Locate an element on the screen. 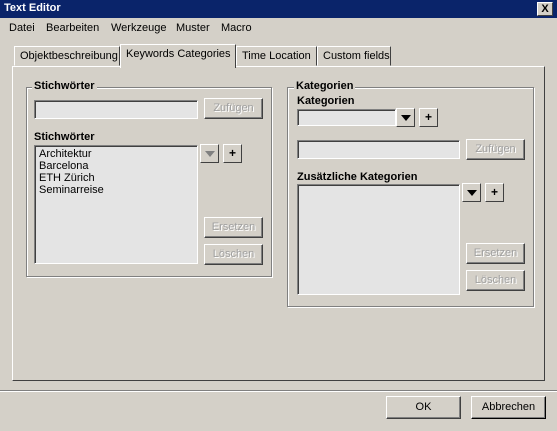 The image size is (557, 431). tab-keywords-categories: Keywords Categories is located at coordinates (178, 56).